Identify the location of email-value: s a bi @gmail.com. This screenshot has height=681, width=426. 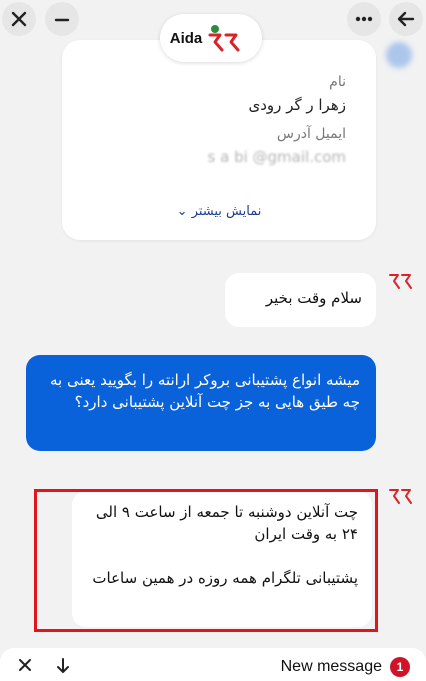
(276, 157).